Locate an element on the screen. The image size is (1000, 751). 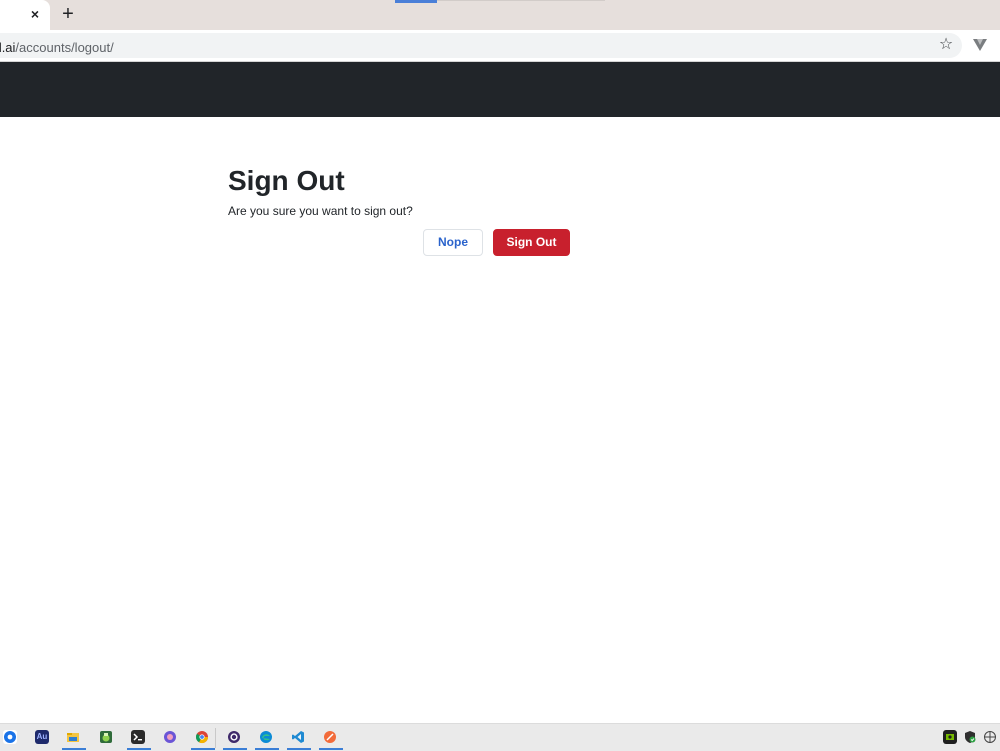
nope-button: Nope is located at coordinates (453, 242).